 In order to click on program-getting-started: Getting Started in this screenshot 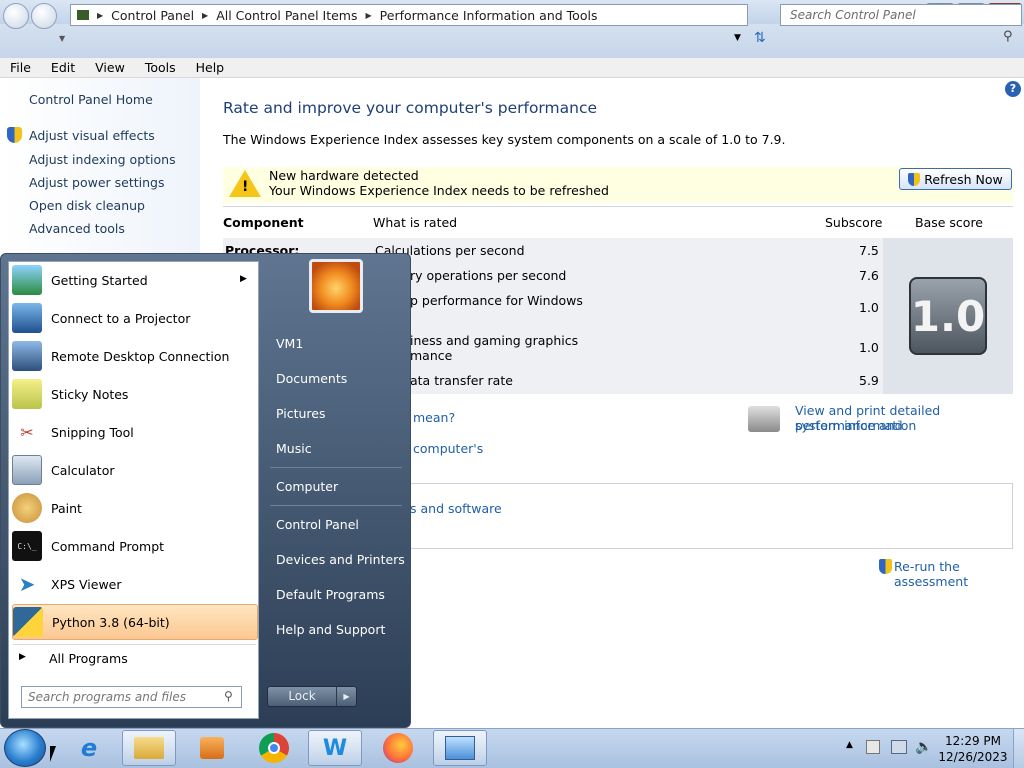, I will do `click(135, 280)`.